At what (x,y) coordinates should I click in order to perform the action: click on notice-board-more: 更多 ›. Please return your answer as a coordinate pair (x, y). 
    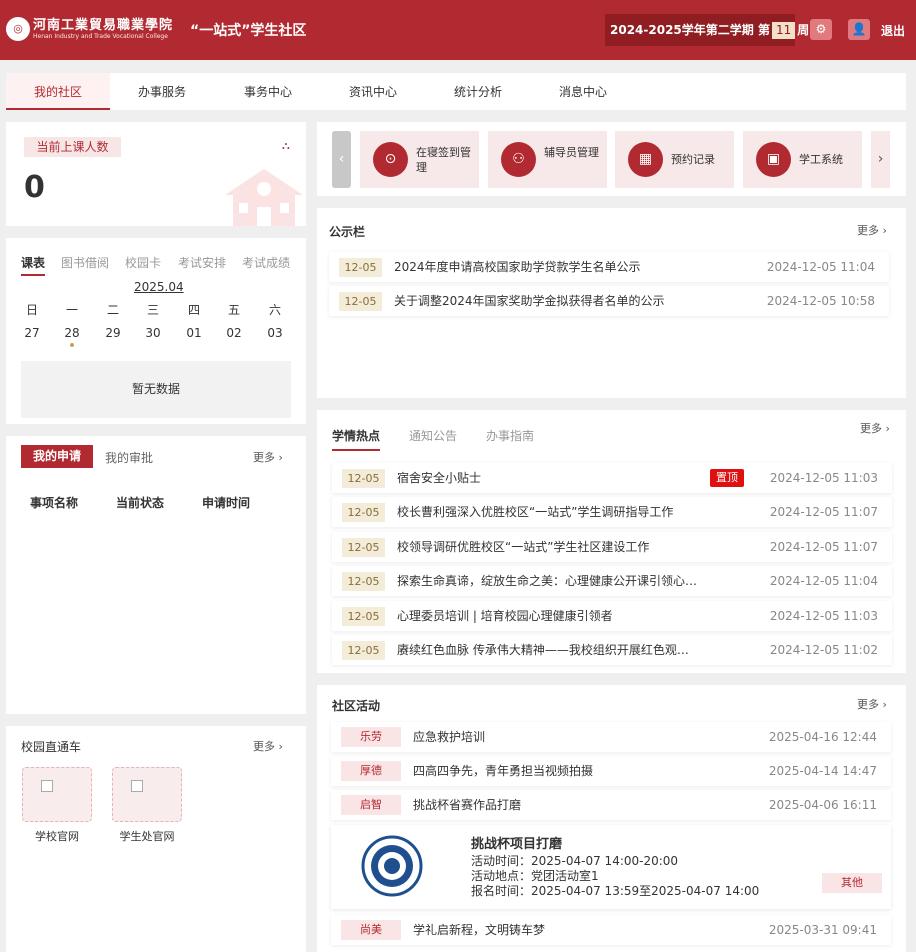
    Looking at the image, I should click on (872, 230).